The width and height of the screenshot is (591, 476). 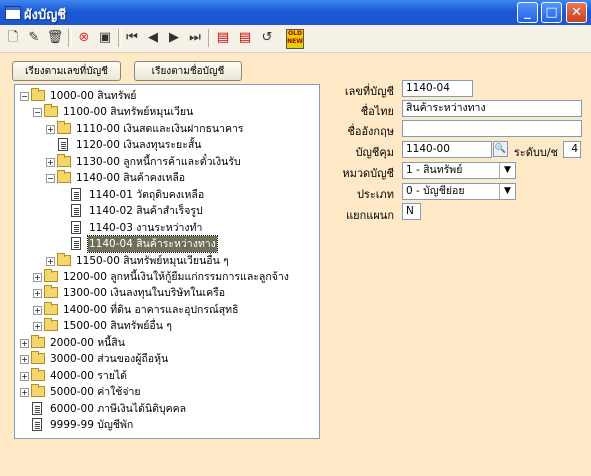 What do you see at coordinates (267, 38) in the screenshot?
I see `refresh-icon: ↺` at bounding box center [267, 38].